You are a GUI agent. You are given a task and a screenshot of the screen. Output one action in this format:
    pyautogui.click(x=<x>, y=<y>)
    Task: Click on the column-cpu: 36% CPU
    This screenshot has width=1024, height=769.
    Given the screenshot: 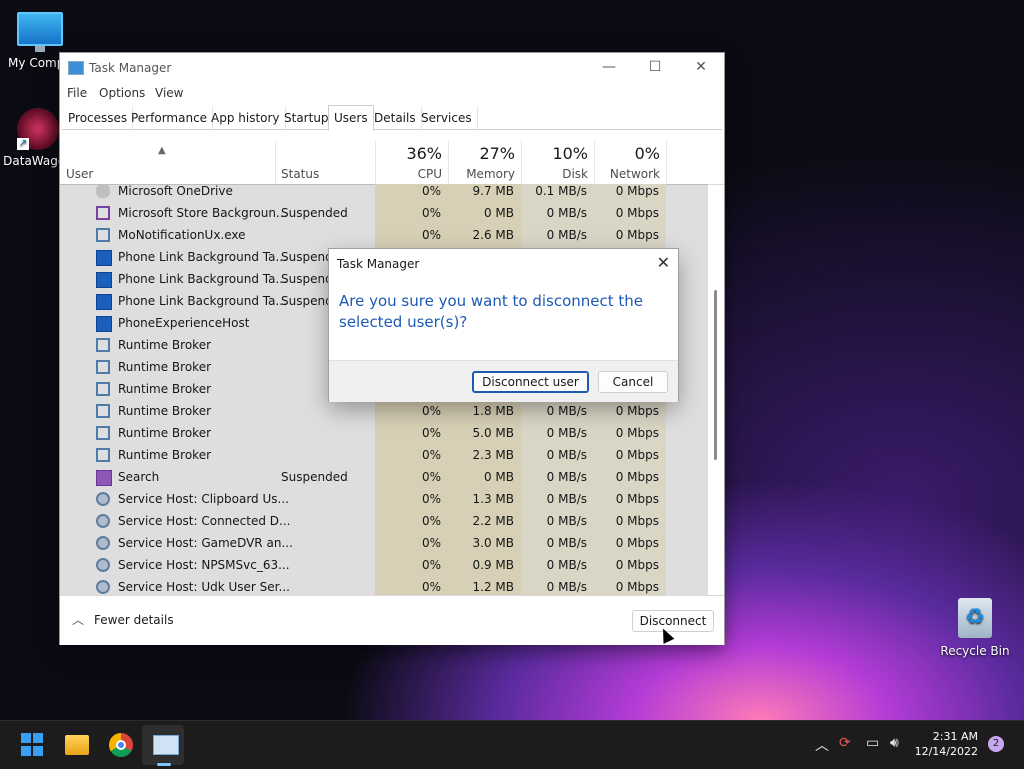 What is the action you would take?
    pyautogui.click(x=412, y=162)
    